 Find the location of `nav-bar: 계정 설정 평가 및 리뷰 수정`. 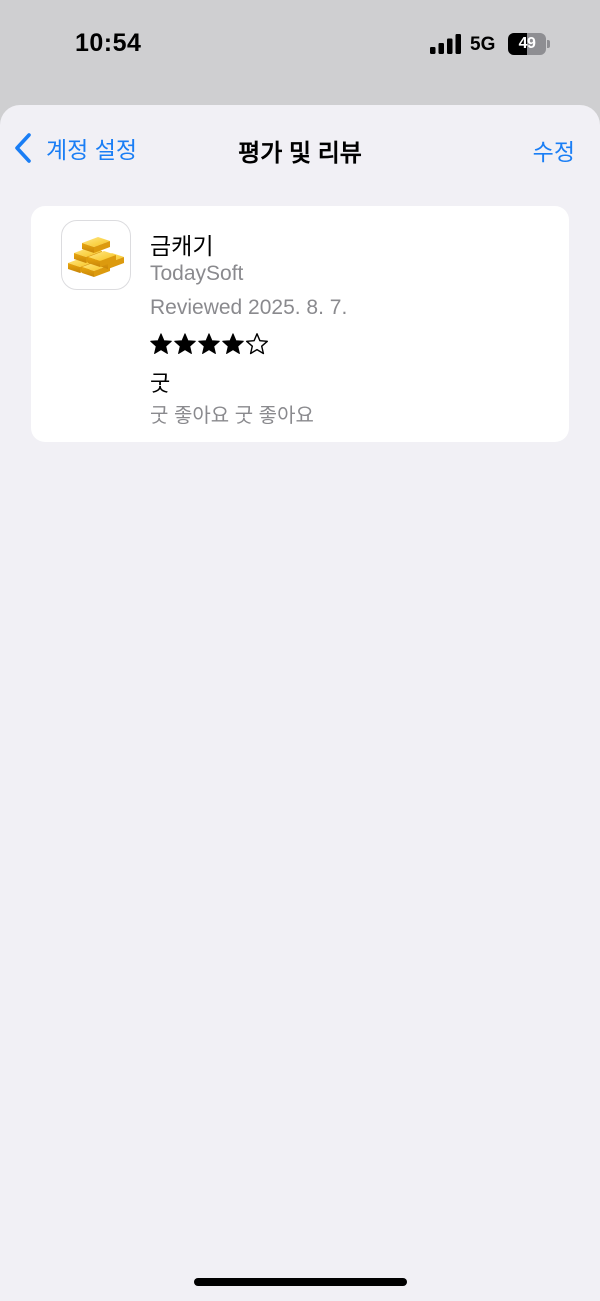

nav-bar: 계정 설정 평가 및 리뷰 수정 is located at coordinates (300, 149).